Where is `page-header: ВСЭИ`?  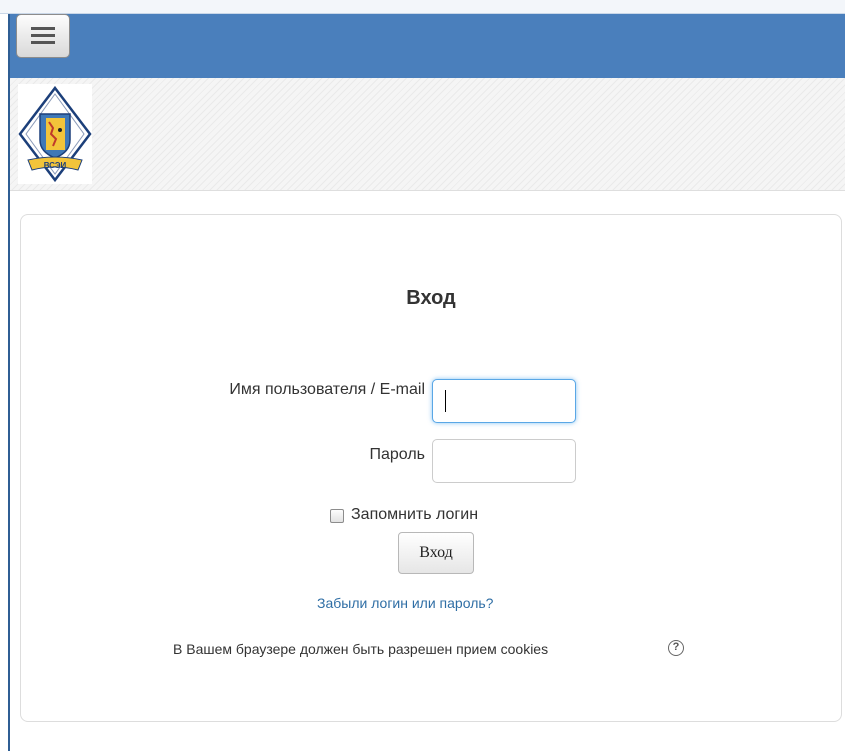
page-header: ВСЭИ is located at coordinates (427, 134).